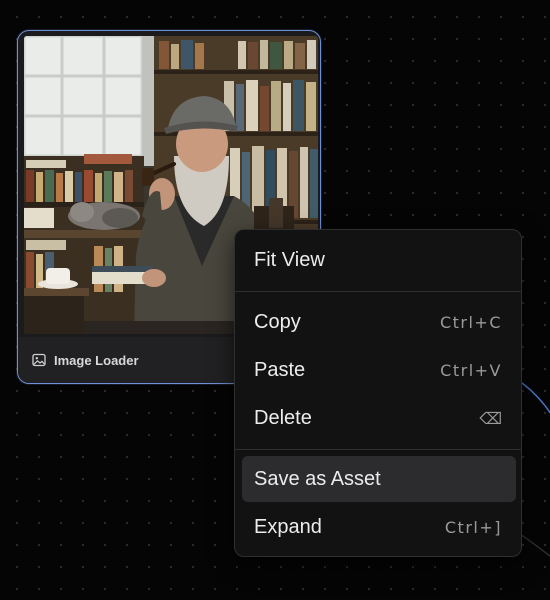 Image resolution: width=550 pixels, height=600 pixels. What do you see at coordinates (280, 369) in the screenshot?
I see `menu-item-label: Paste` at bounding box center [280, 369].